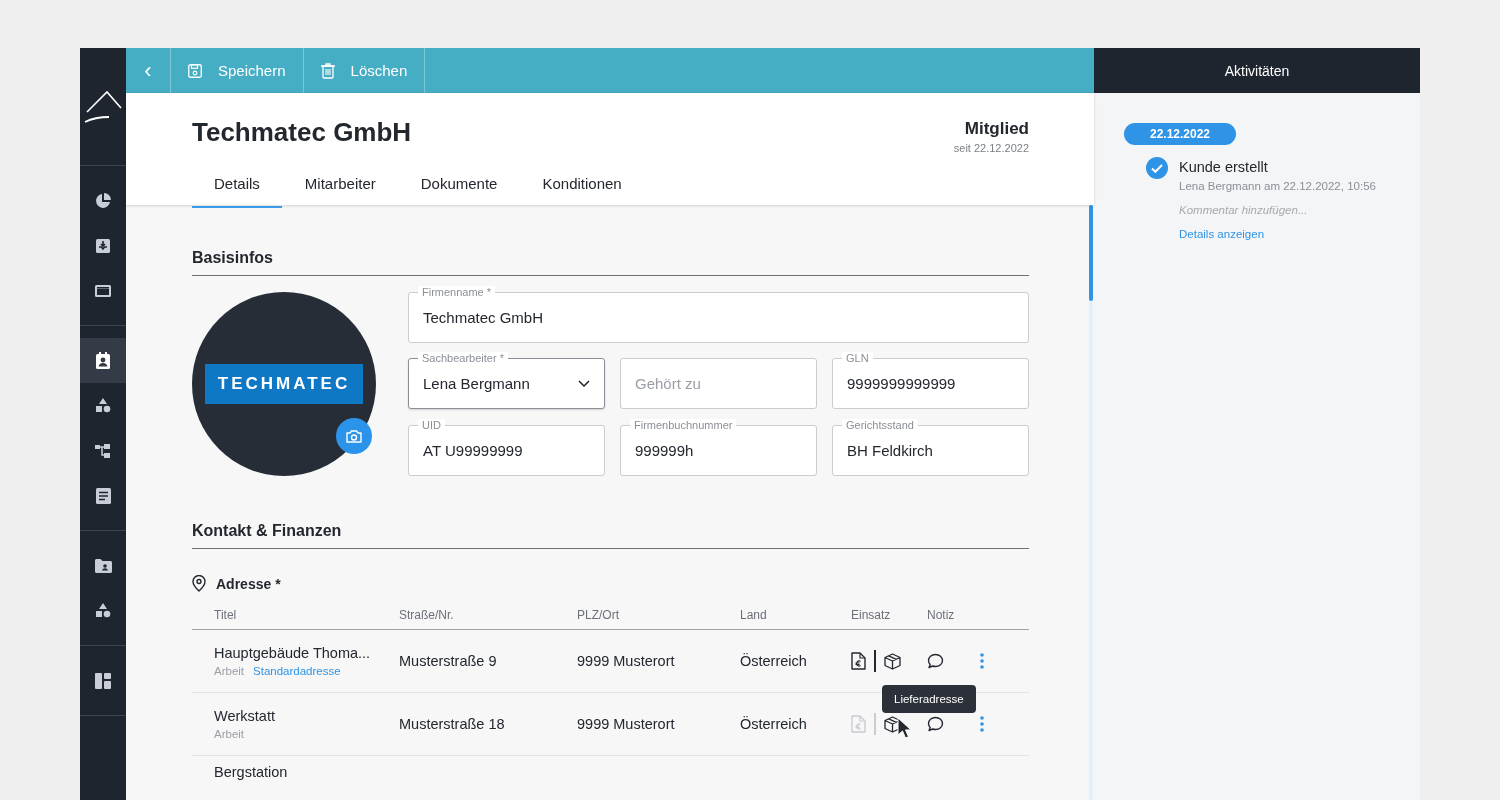  I want to click on field-label: Firmenname *, so click(457, 292).